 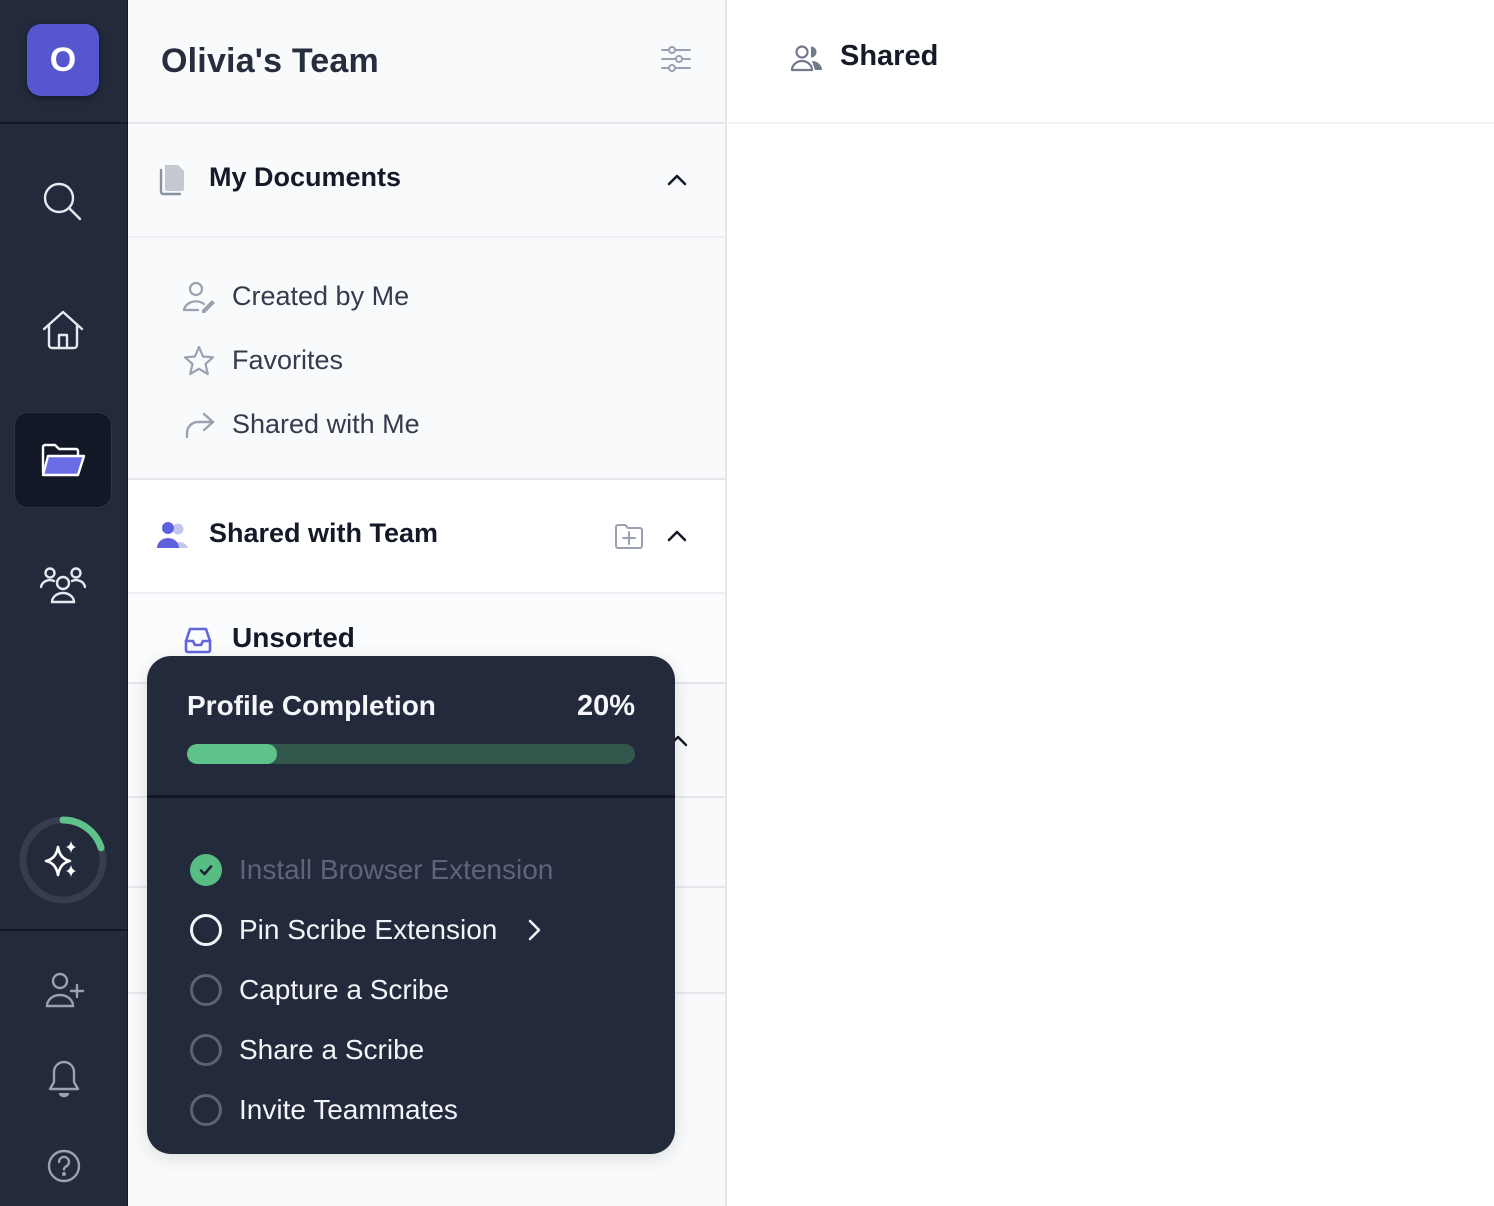 I want to click on shared-users-icon, so click(x=806, y=58).